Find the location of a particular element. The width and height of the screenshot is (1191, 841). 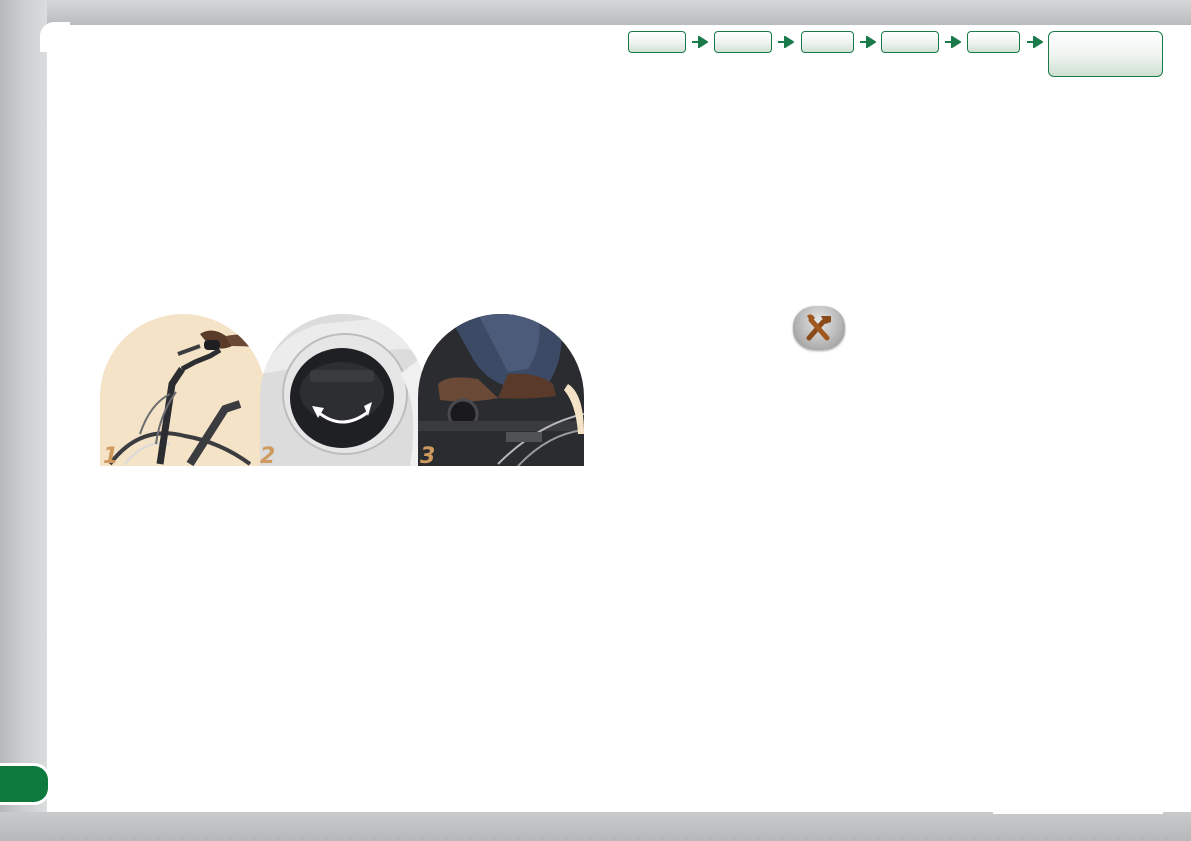

handlebar-grip-photo is located at coordinates (183, 390).